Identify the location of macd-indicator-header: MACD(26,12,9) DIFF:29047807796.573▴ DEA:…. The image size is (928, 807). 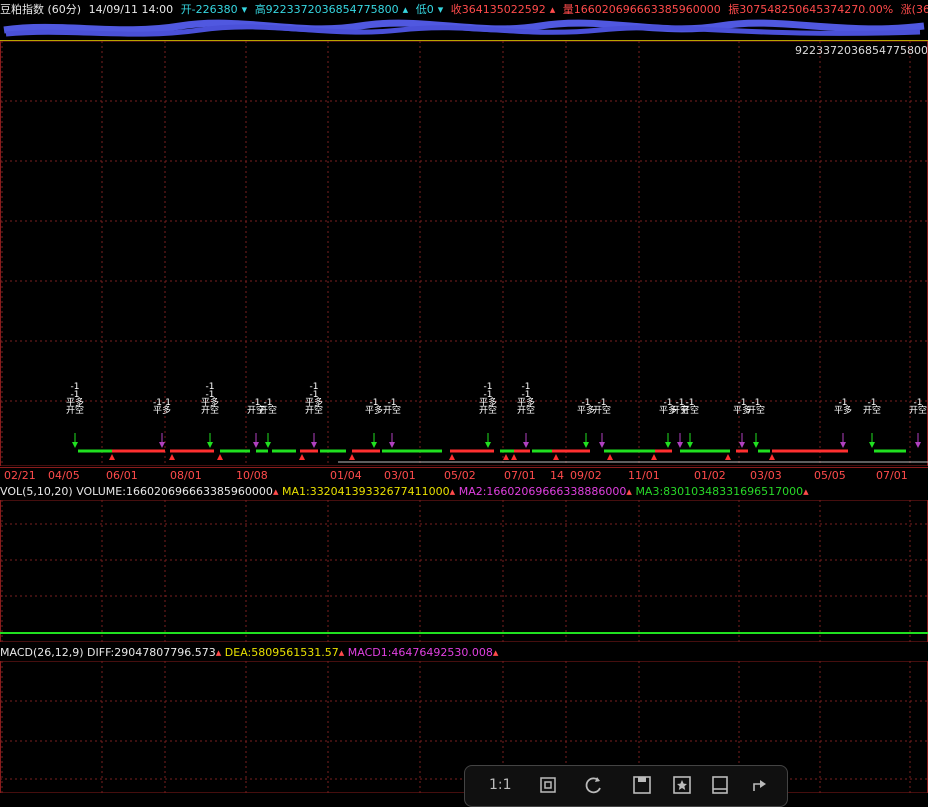
(249, 653).